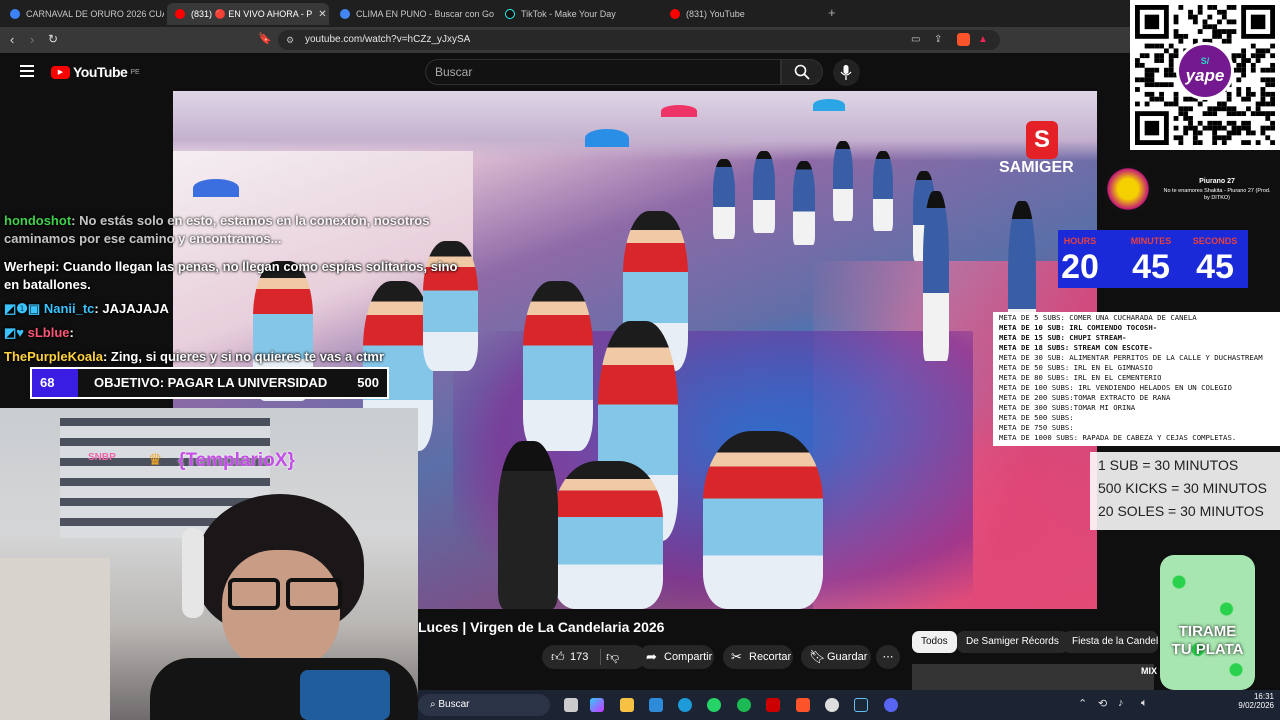 This screenshot has height=720, width=1280. I want to click on search-icon, so click(802, 72).